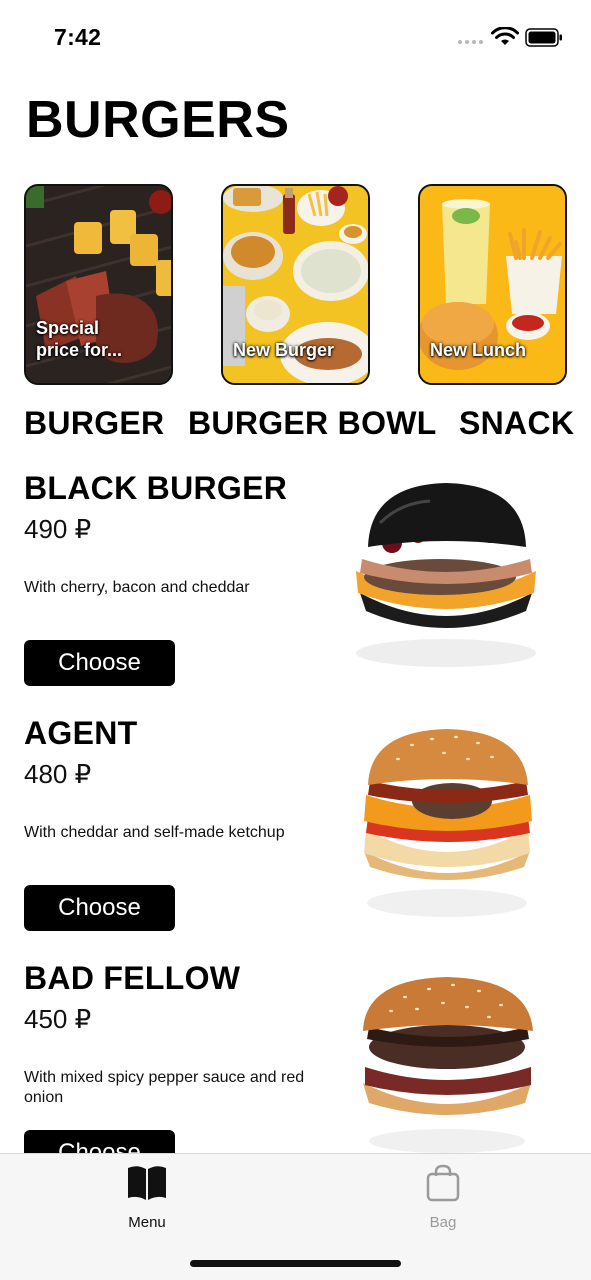  Describe the element at coordinates (137, 587) in the screenshot. I see `product-description: With cherry, bacon and cheddar` at that location.